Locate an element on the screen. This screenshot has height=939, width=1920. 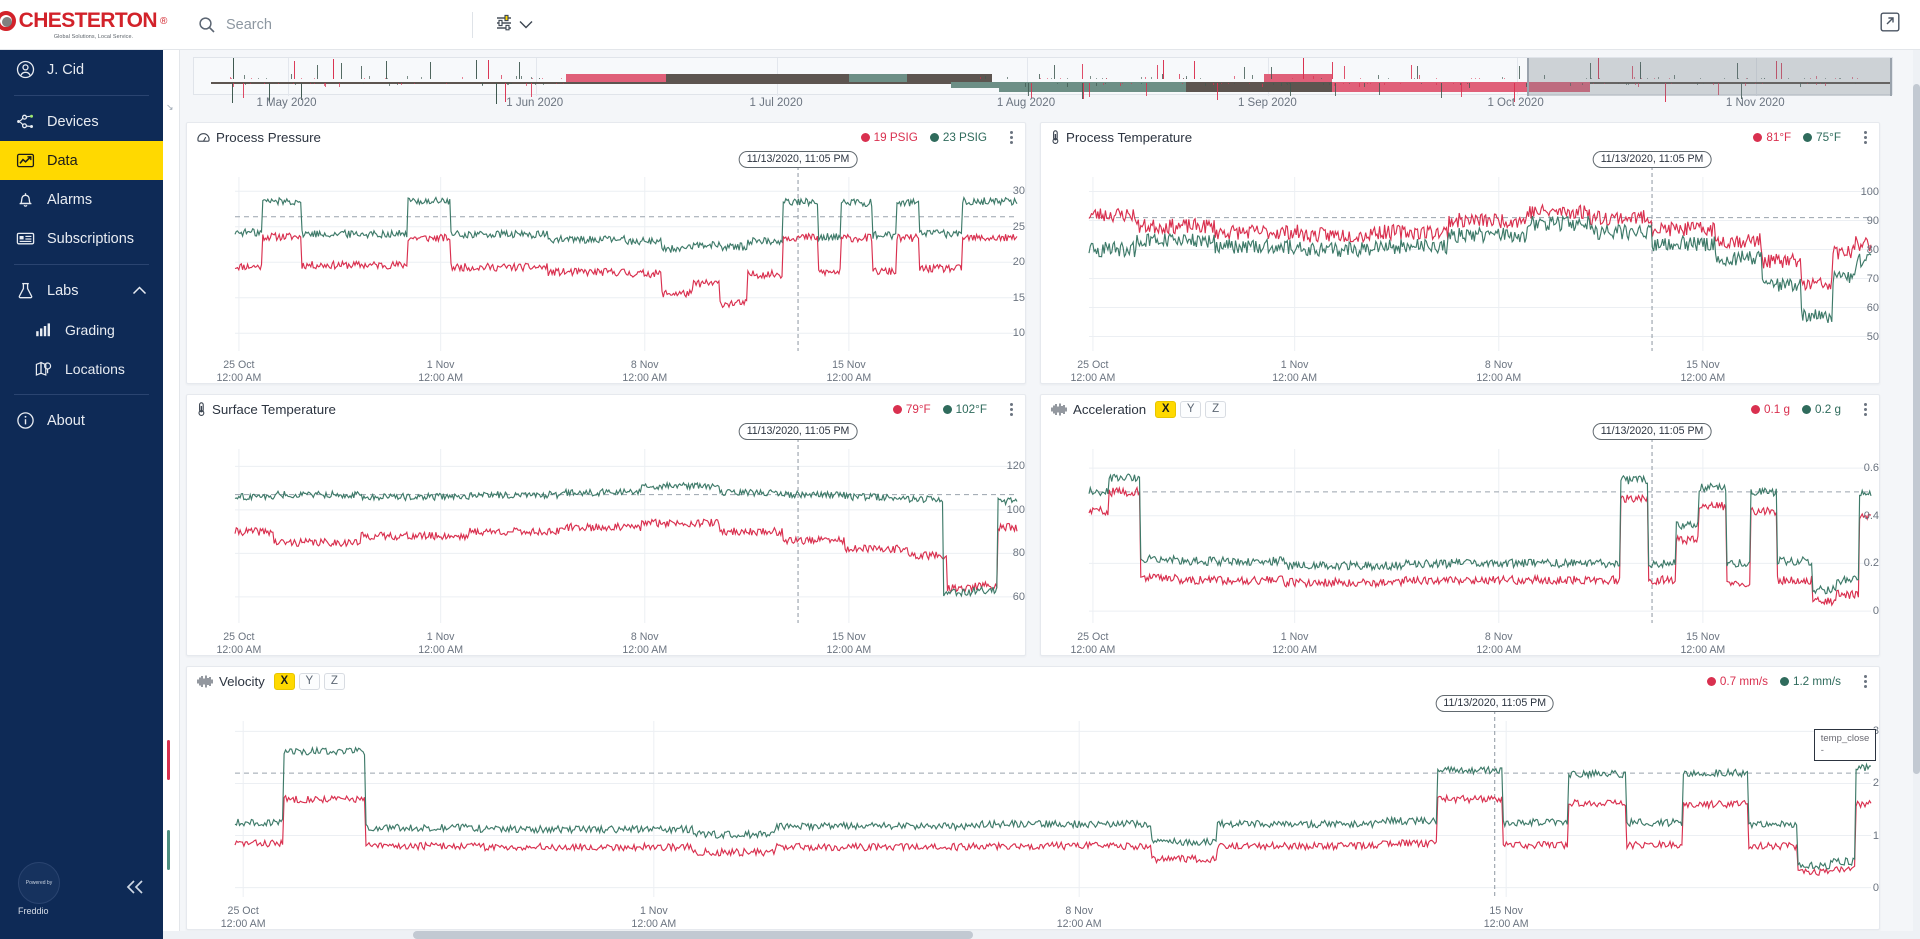
legend-item: 81°F is located at coordinates (1772, 137).